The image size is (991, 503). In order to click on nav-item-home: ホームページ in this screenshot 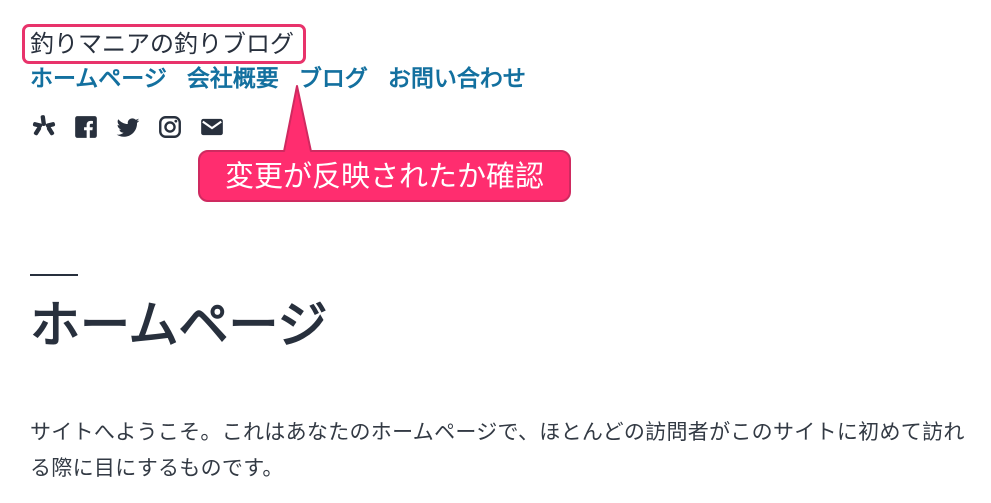, I will do `click(98, 79)`.